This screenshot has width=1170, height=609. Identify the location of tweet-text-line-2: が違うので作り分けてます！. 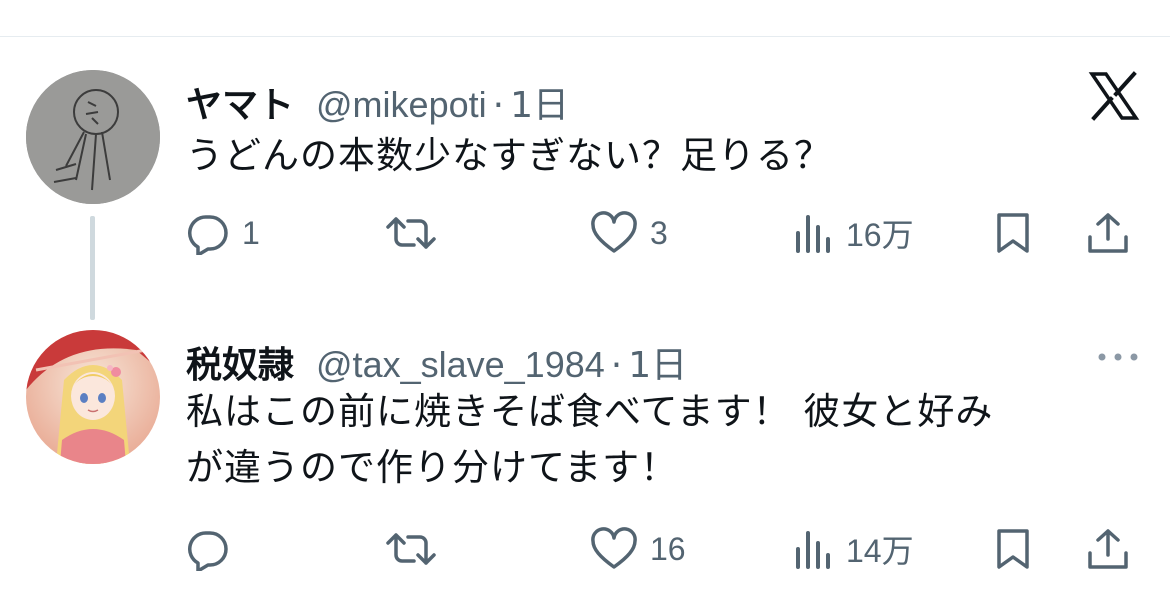
(432, 467).